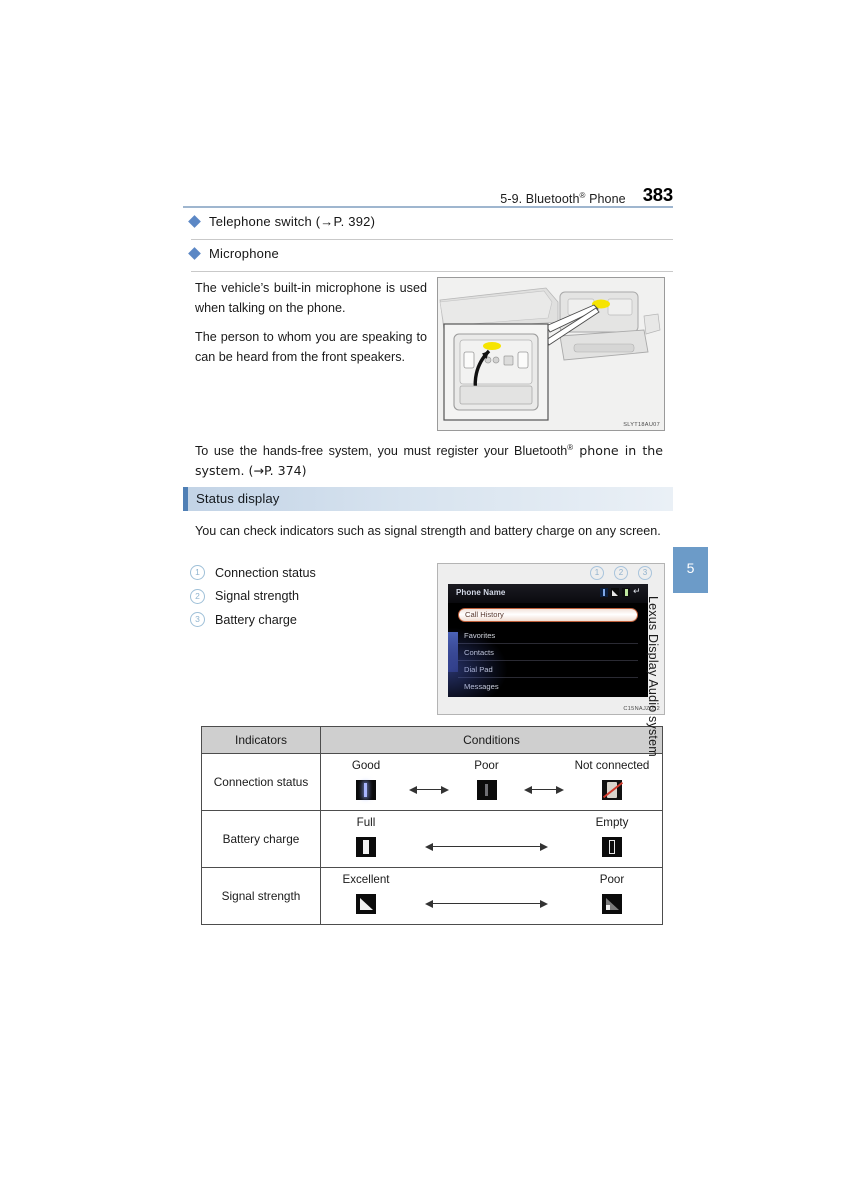 The height and width of the screenshot is (1200, 848). I want to click on screen-side-tab, so click(453, 652).